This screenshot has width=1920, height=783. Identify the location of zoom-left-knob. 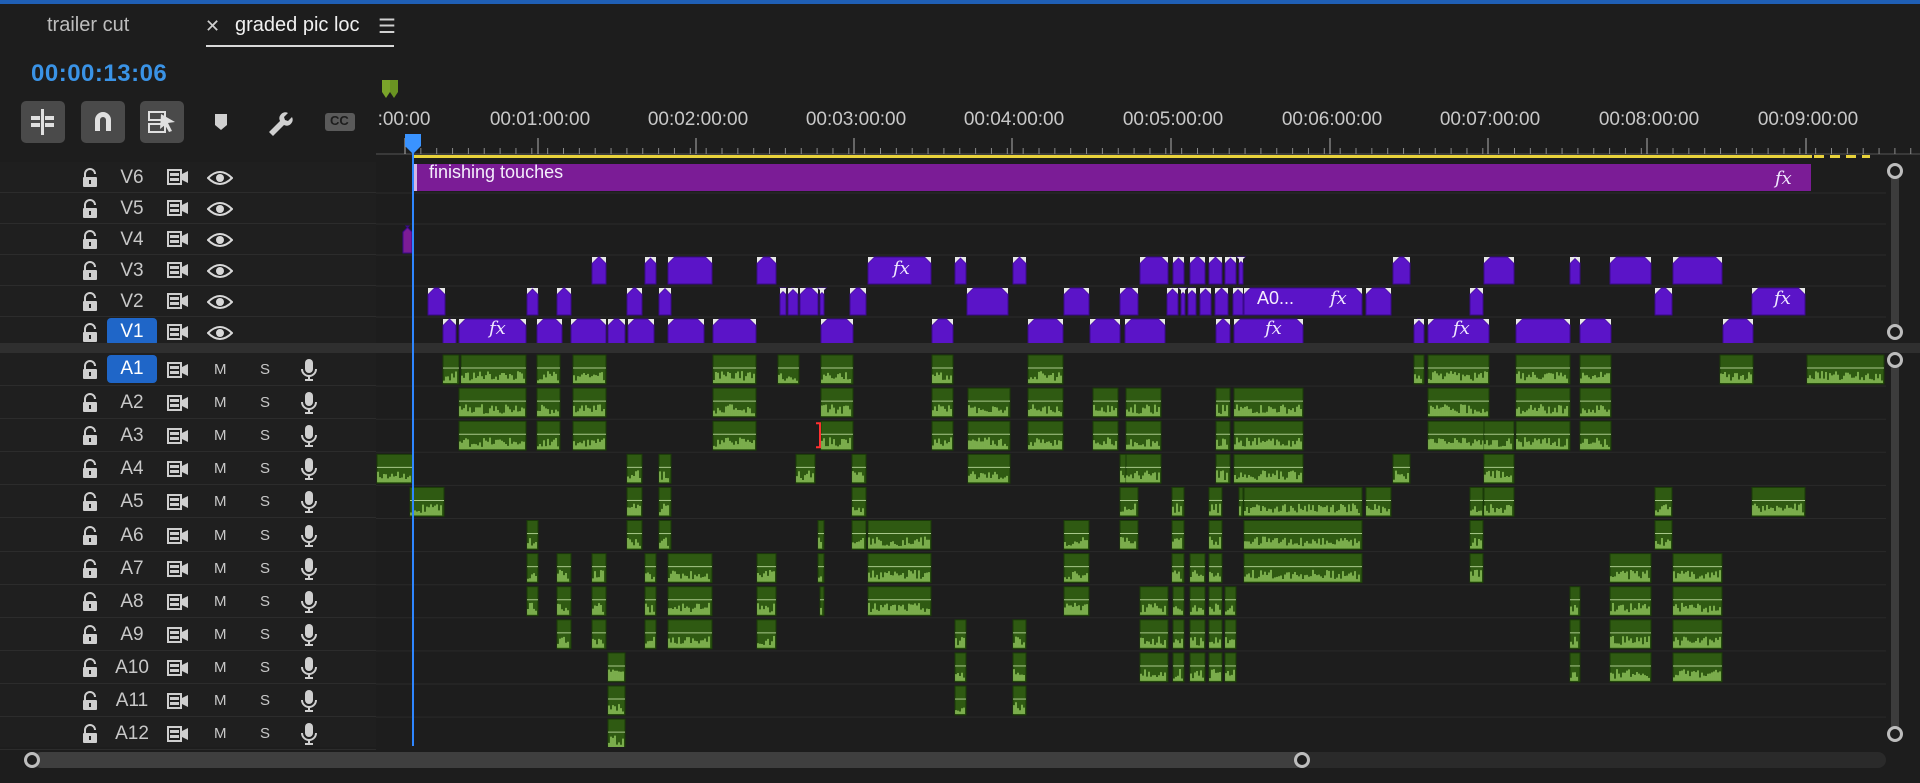
(32, 760).